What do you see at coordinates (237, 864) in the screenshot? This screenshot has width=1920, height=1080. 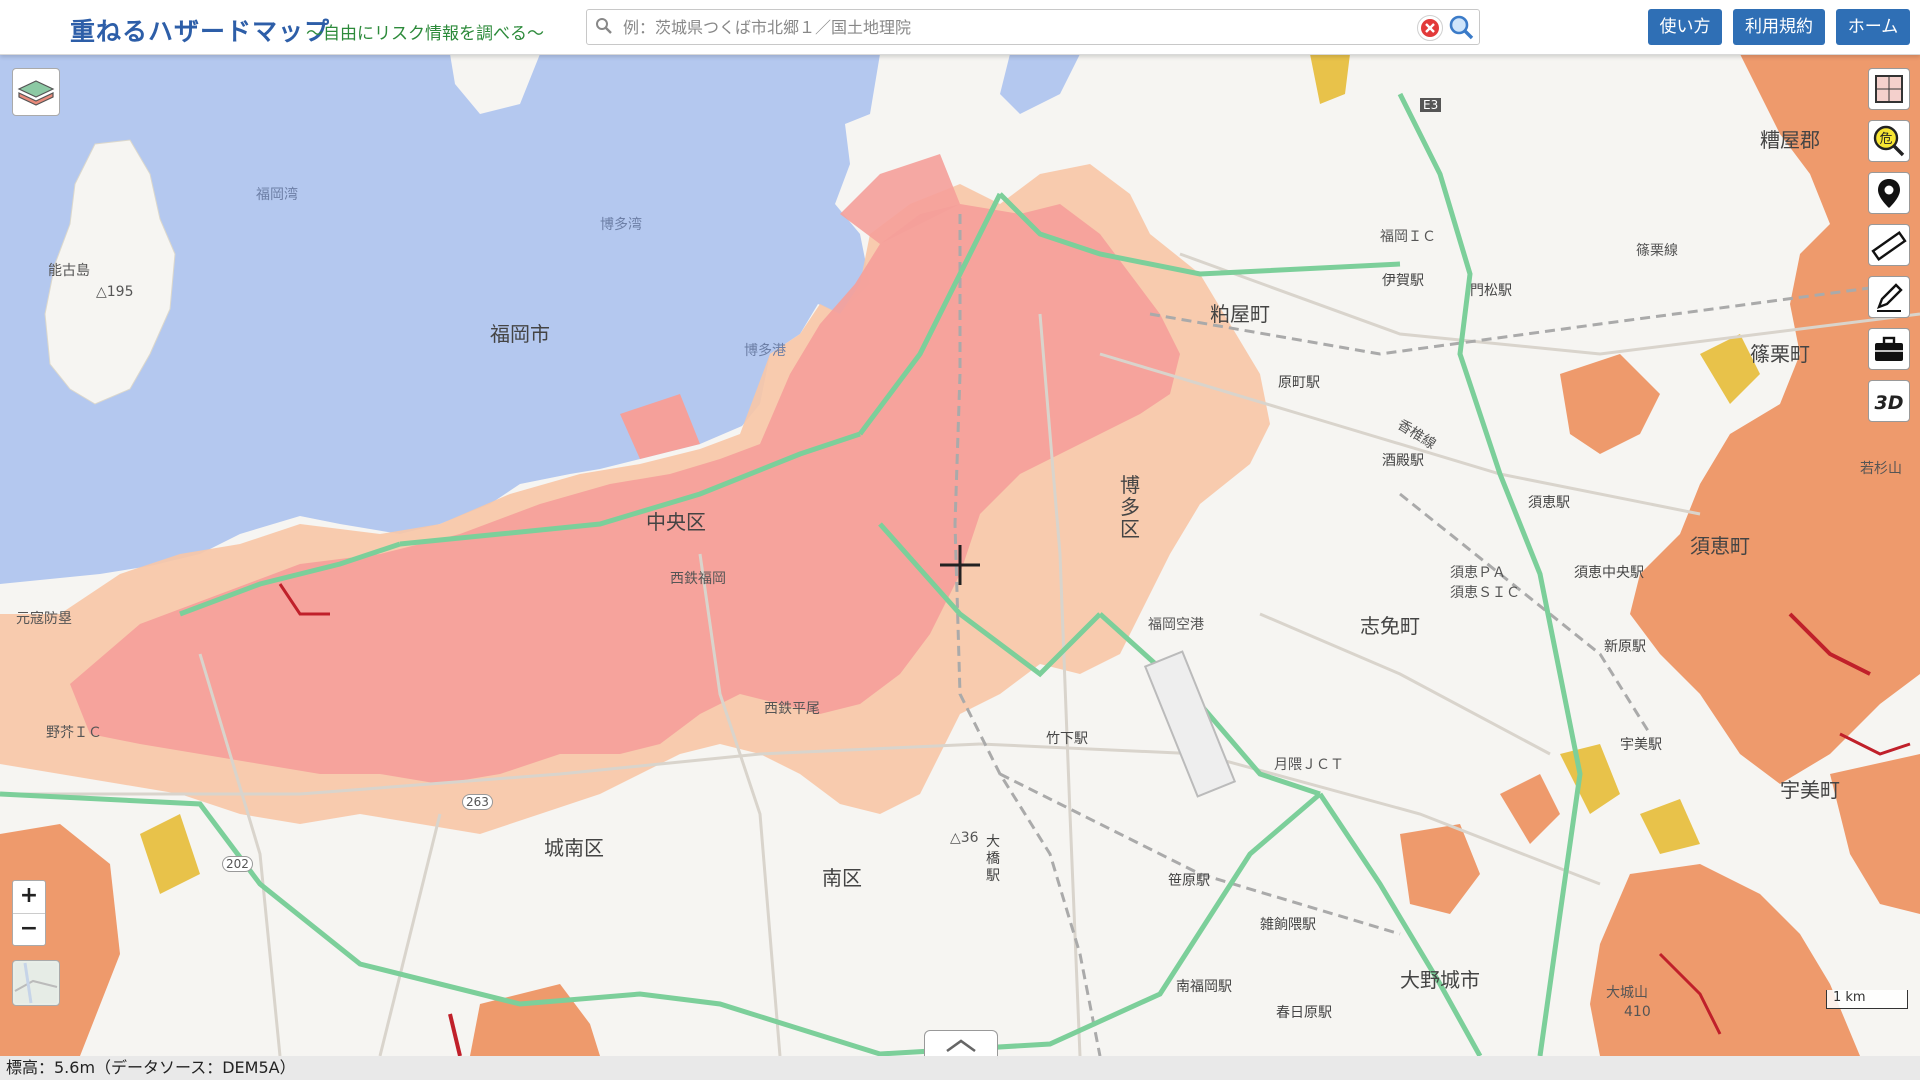 I see `route-shield: 202` at bounding box center [237, 864].